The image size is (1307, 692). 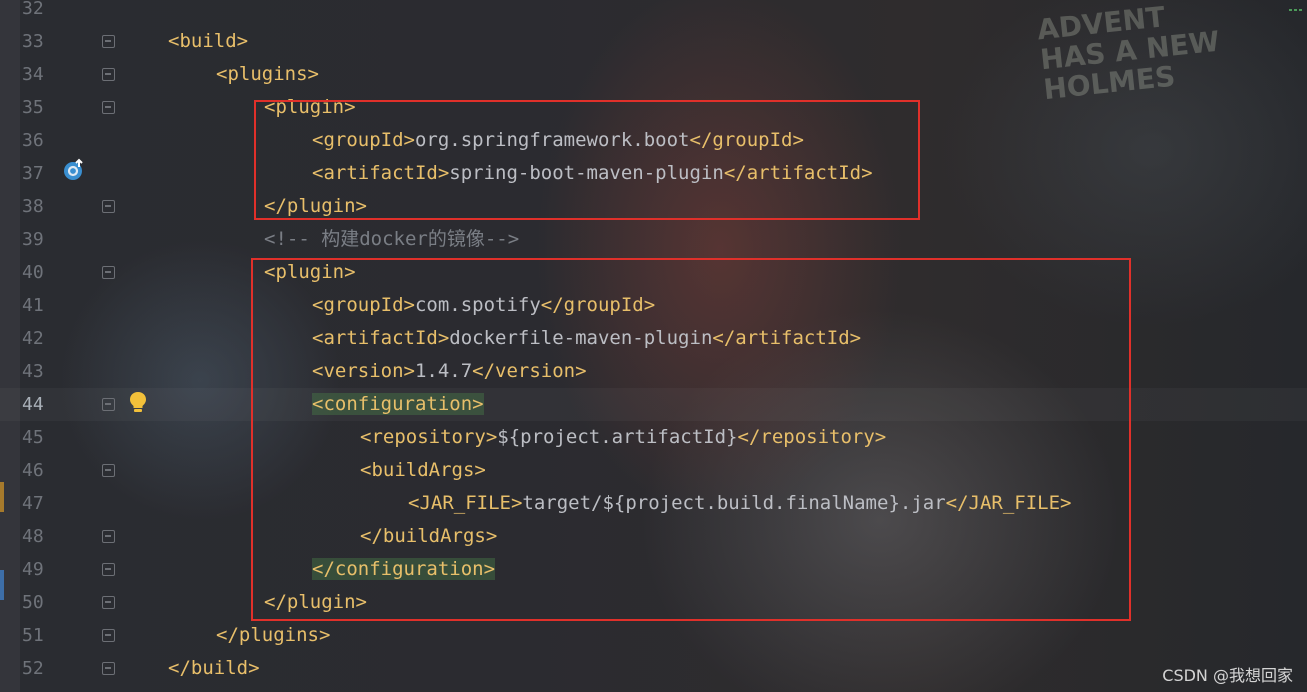 I want to click on line-number: 32, so click(x=37, y=12).